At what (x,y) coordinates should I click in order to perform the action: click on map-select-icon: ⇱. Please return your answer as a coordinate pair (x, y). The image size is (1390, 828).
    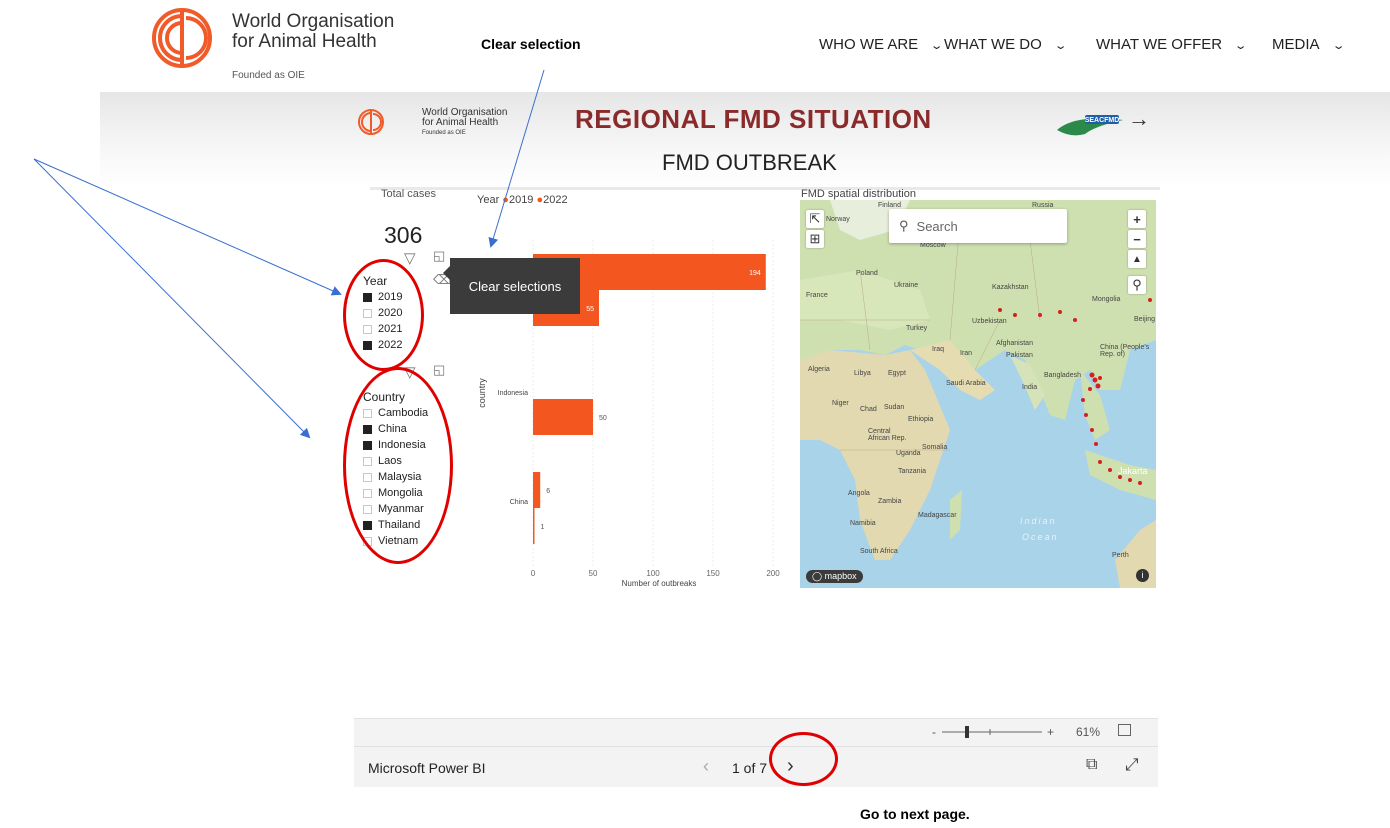
    Looking at the image, I should click on (815, 219).